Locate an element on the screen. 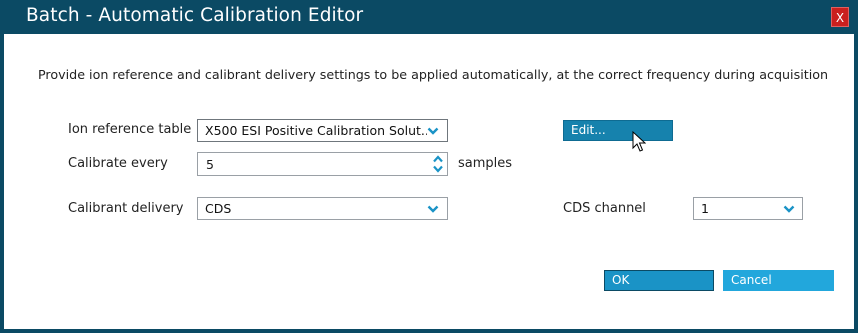 Image resolution: width=858 pixels, height=333 pixels. cancel-button: Cancel is located at coordinates (778, 280).